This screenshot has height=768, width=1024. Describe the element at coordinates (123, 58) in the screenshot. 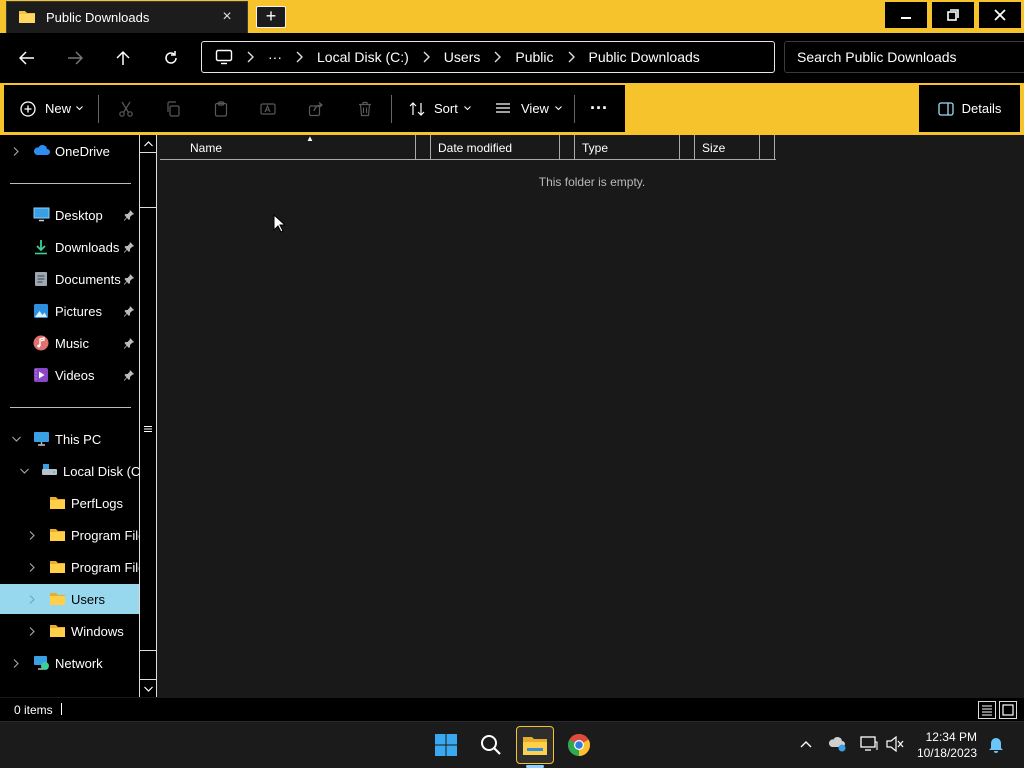

I see `up-button` at that location.